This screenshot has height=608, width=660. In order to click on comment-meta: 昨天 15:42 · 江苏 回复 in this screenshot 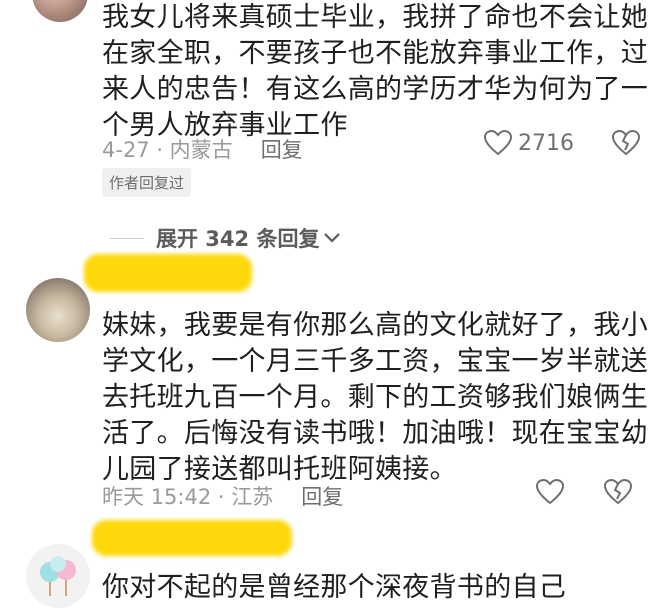, I will do `click(222, 496)`.